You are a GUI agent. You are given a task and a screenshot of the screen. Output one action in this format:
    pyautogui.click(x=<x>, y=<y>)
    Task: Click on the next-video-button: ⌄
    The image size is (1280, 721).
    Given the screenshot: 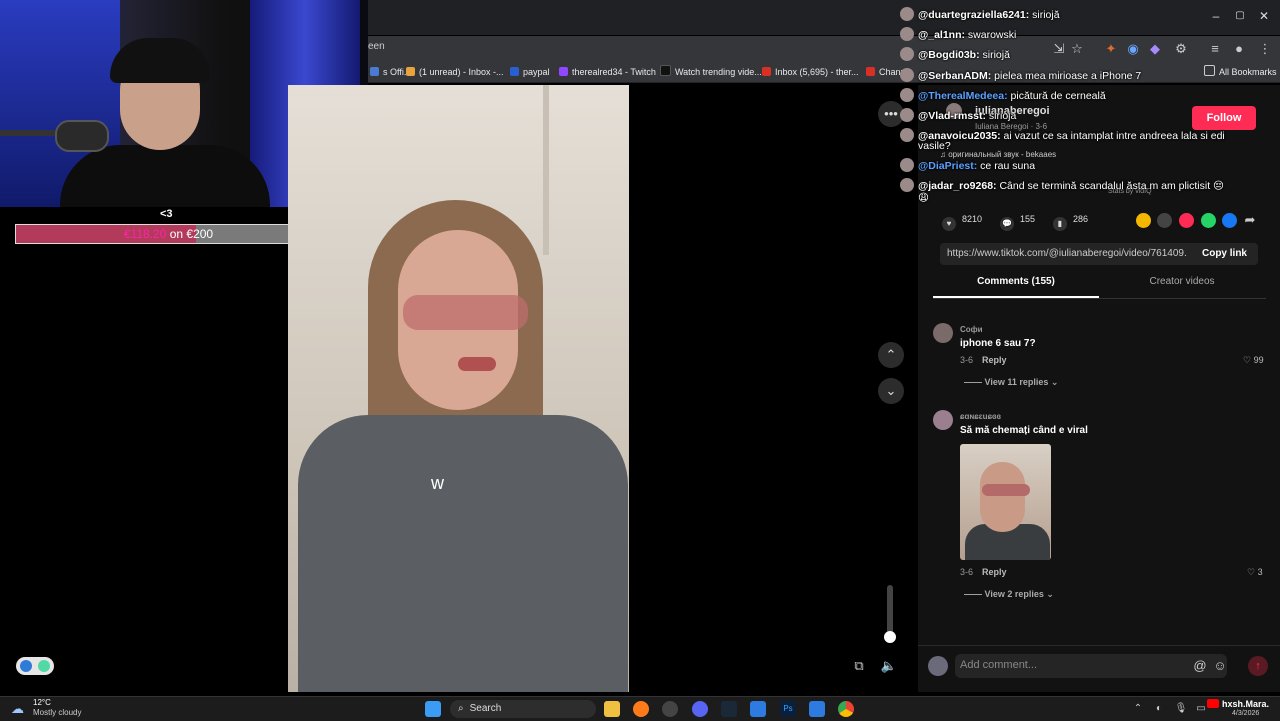 What is the action you would take?
    pyautogui.click(x=891, y=391)
    